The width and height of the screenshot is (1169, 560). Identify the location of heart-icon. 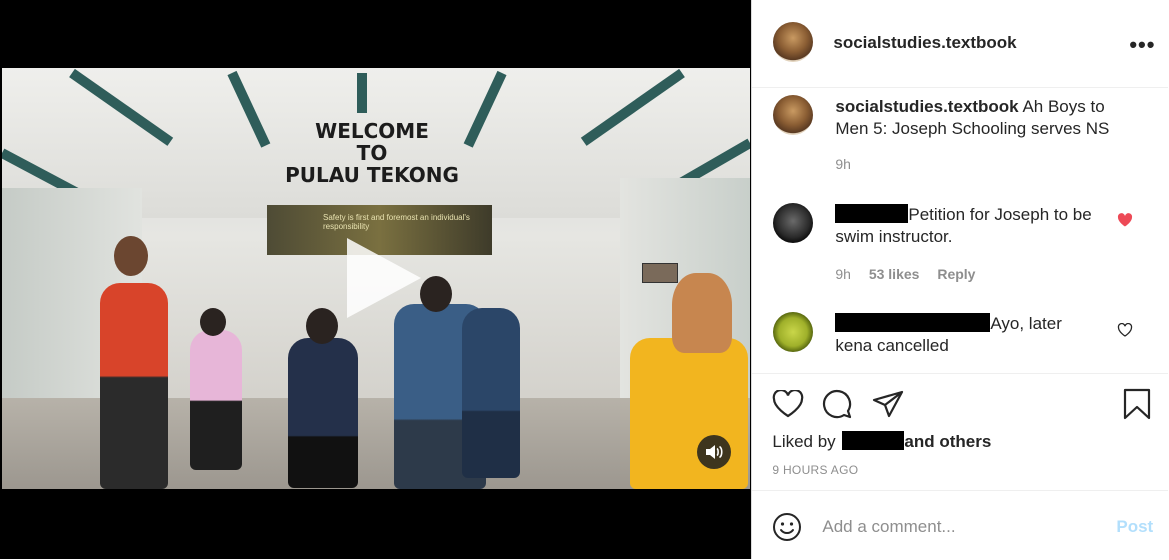
(788, 404).